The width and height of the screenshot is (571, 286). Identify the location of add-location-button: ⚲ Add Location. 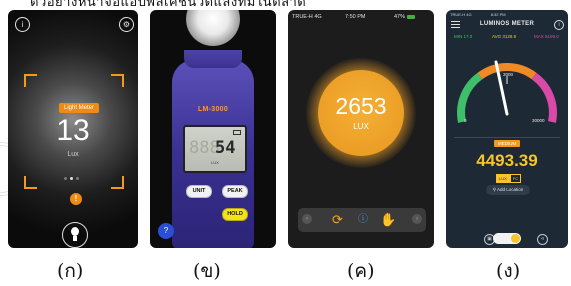
(508, 190).